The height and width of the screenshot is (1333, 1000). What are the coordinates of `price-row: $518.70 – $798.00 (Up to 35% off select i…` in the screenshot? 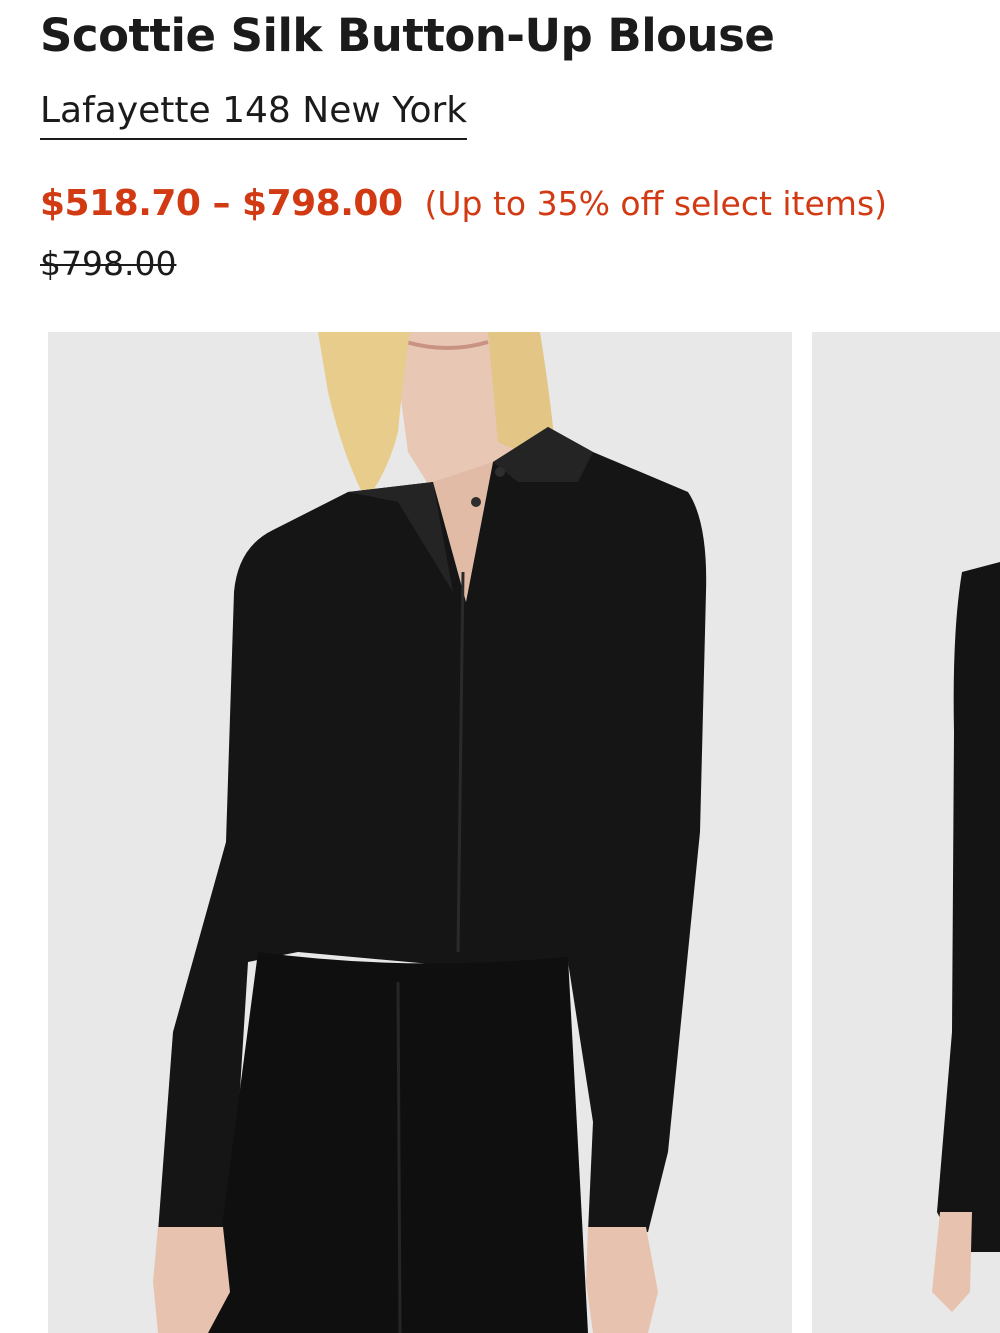 It's located at (463, 207).